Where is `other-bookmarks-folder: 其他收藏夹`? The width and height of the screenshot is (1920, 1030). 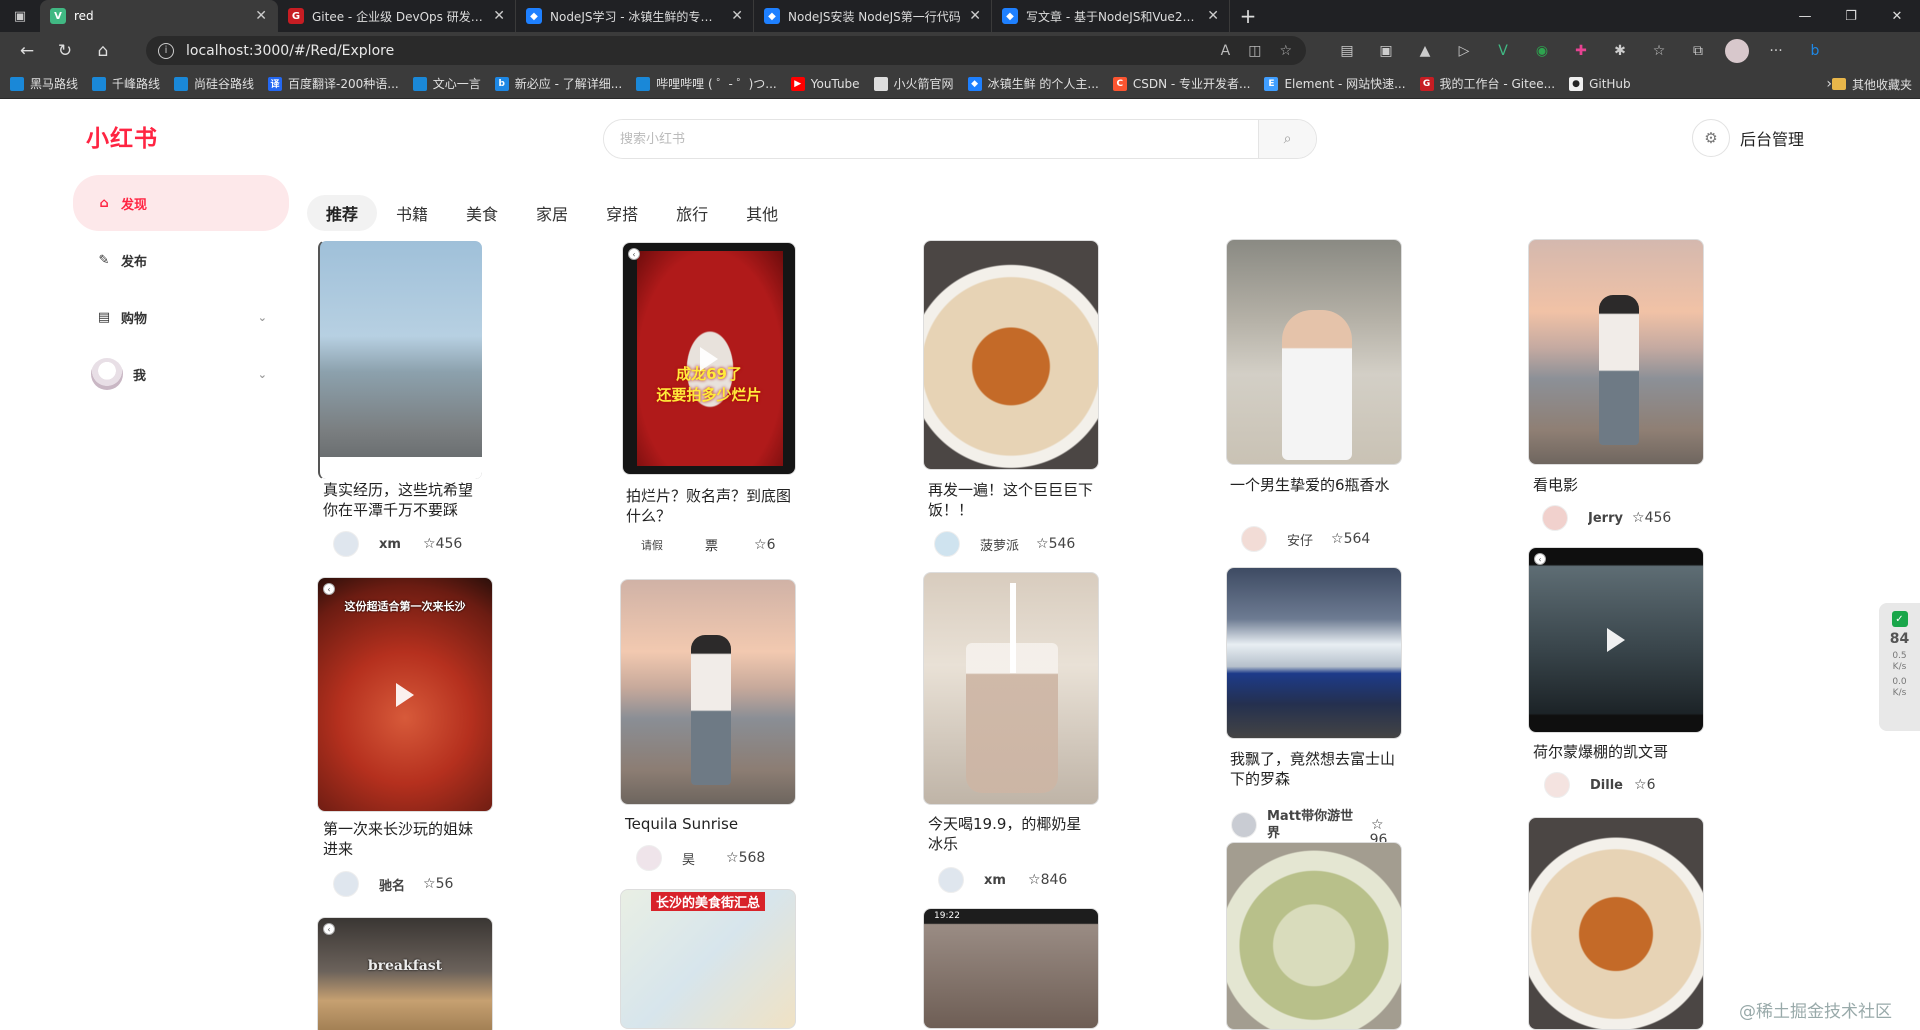
other-bookmarks-folder: 其他收藏夹 is located at coordinates (1871, 84).